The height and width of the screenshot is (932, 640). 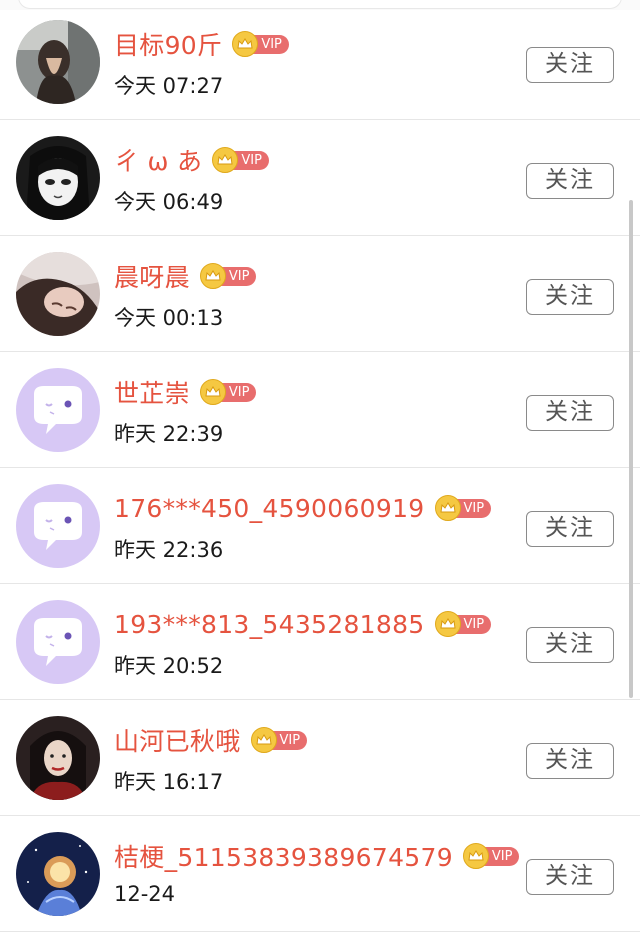 I want to click on follow-time: 今天 00:13, so click(x=168, y=317).